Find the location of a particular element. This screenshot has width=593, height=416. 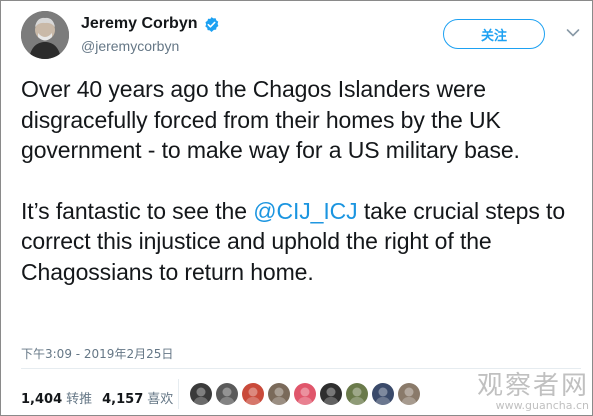

watermark-text: 观察者网 is located at coordinates (532, 386).